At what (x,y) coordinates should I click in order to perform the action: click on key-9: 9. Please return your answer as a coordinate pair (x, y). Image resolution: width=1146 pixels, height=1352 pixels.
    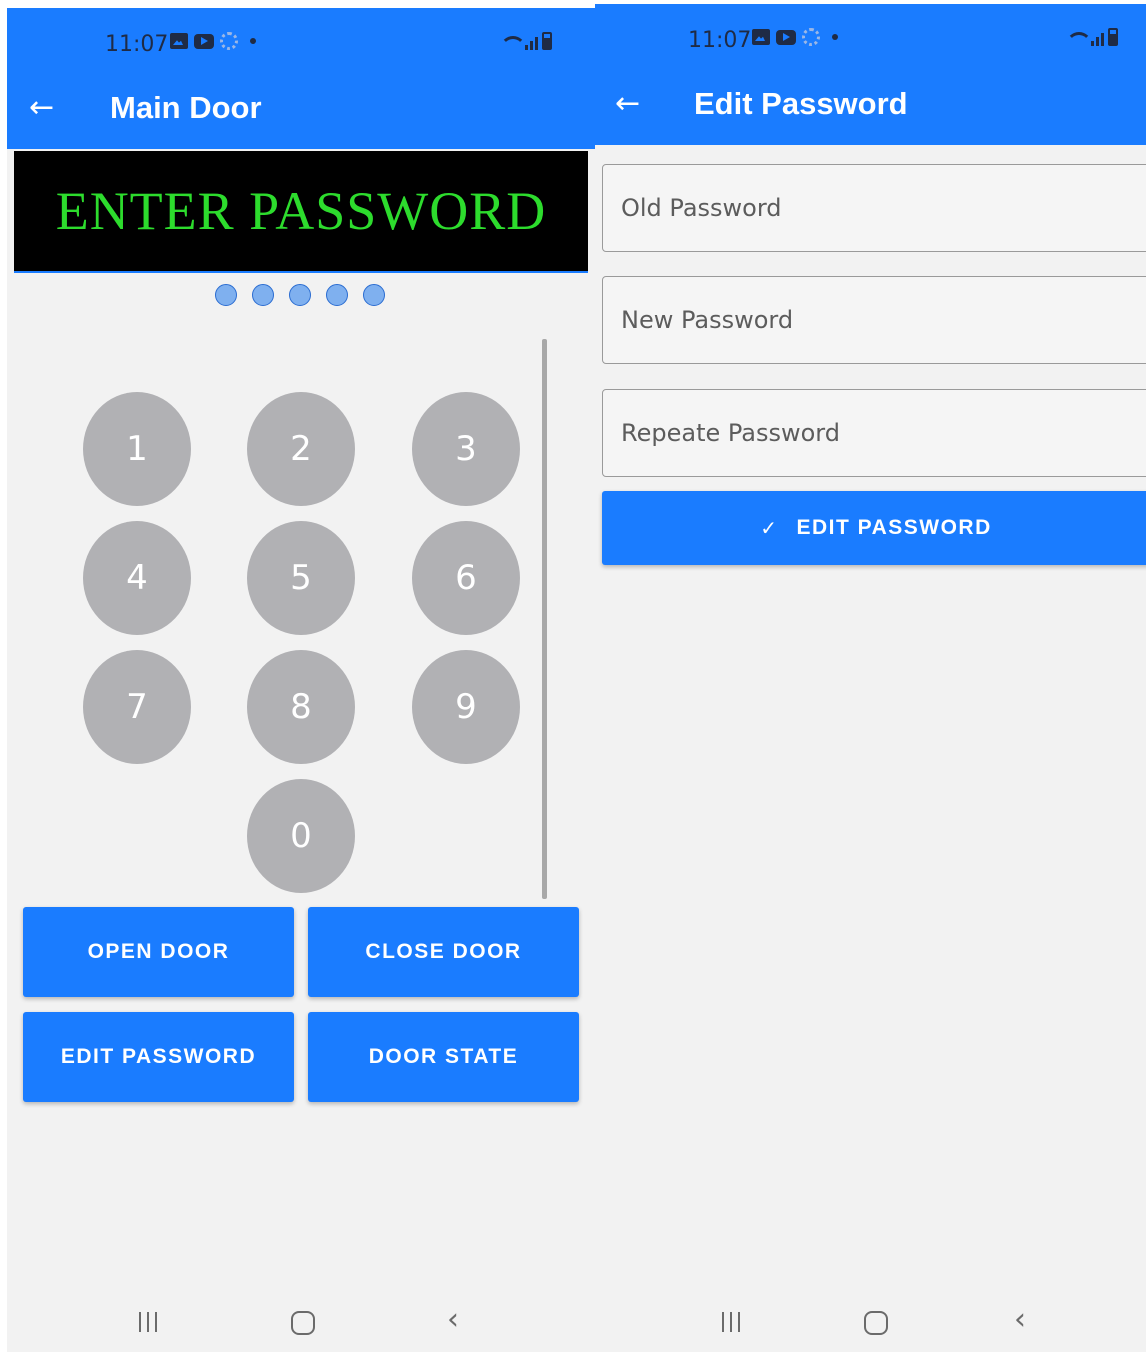
    Looking at the image, I should click on (466, 707).